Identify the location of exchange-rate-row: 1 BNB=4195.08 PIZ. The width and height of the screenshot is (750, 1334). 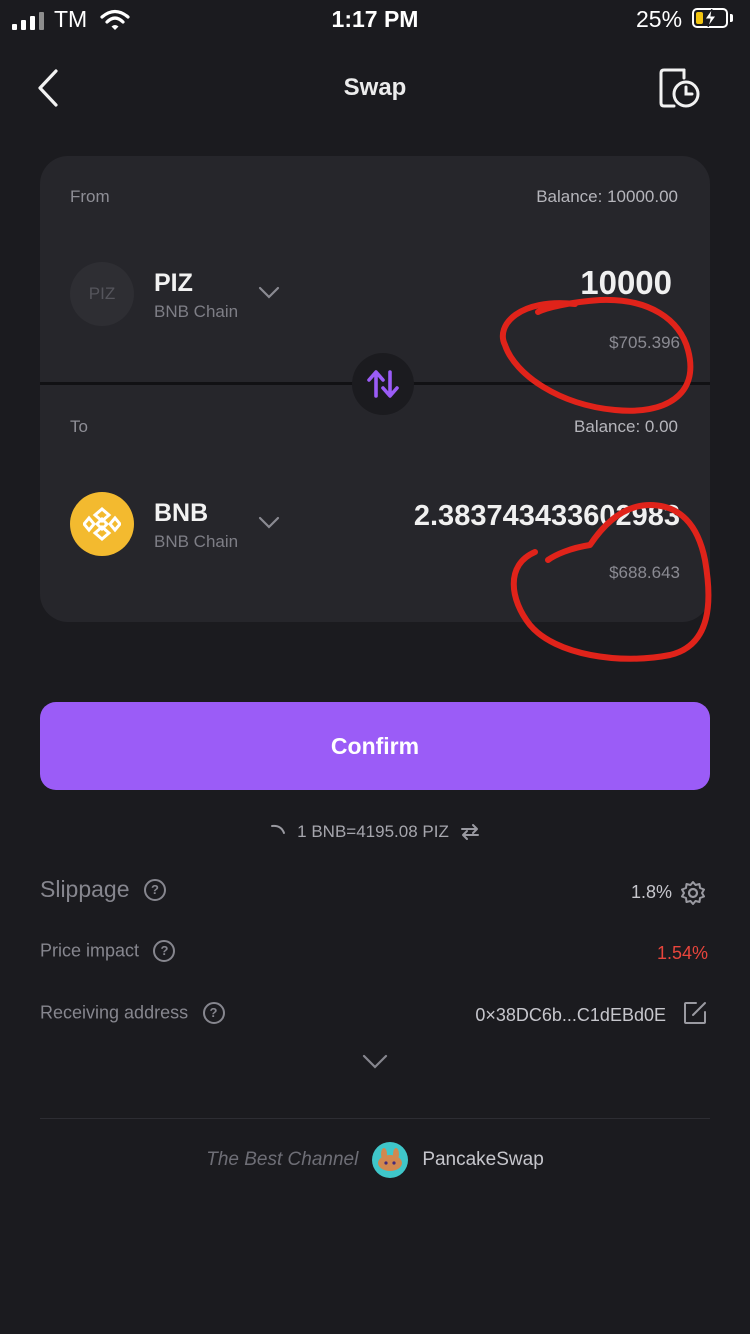
(375, 832).